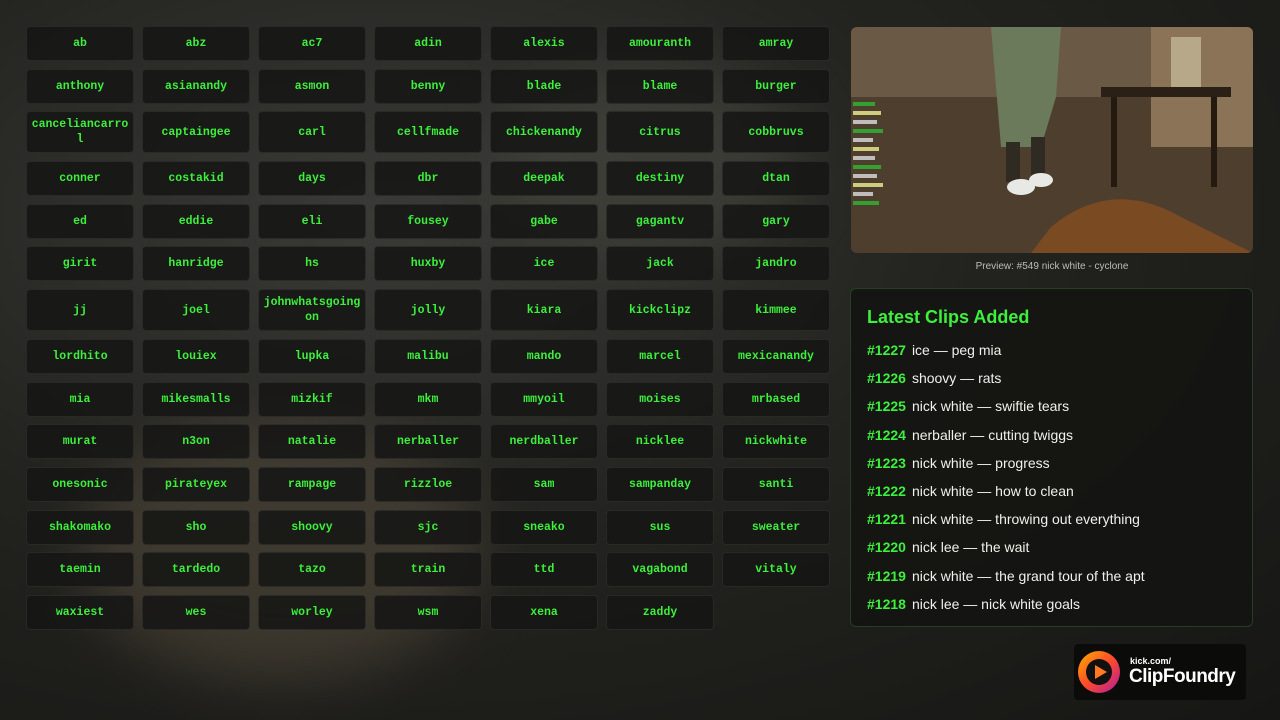 This screenshot has height=720, width=1280. I want to click on streamer-button: shakomako, so click(80, 527).